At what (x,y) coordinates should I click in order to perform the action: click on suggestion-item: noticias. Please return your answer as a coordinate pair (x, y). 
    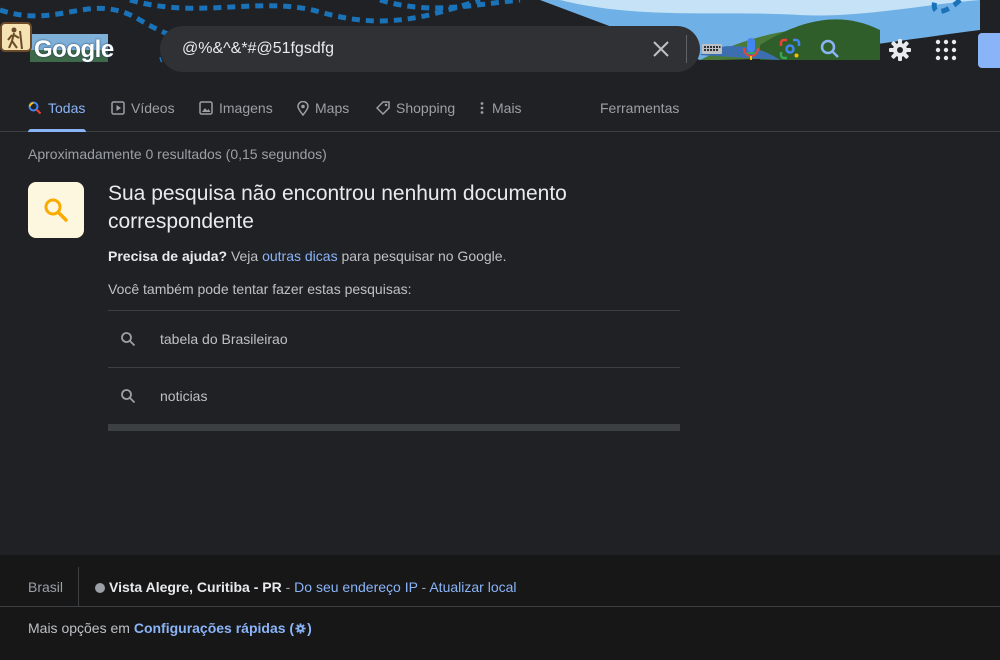
    Looking at the image, I should click on (394, 396).